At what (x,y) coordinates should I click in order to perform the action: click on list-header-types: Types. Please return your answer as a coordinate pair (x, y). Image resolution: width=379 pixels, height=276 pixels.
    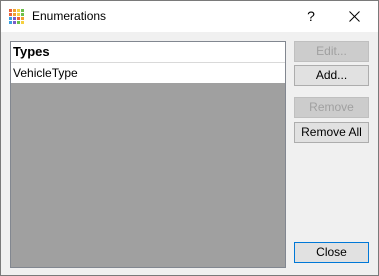
    Looking at the image, I should click on (148, 52).